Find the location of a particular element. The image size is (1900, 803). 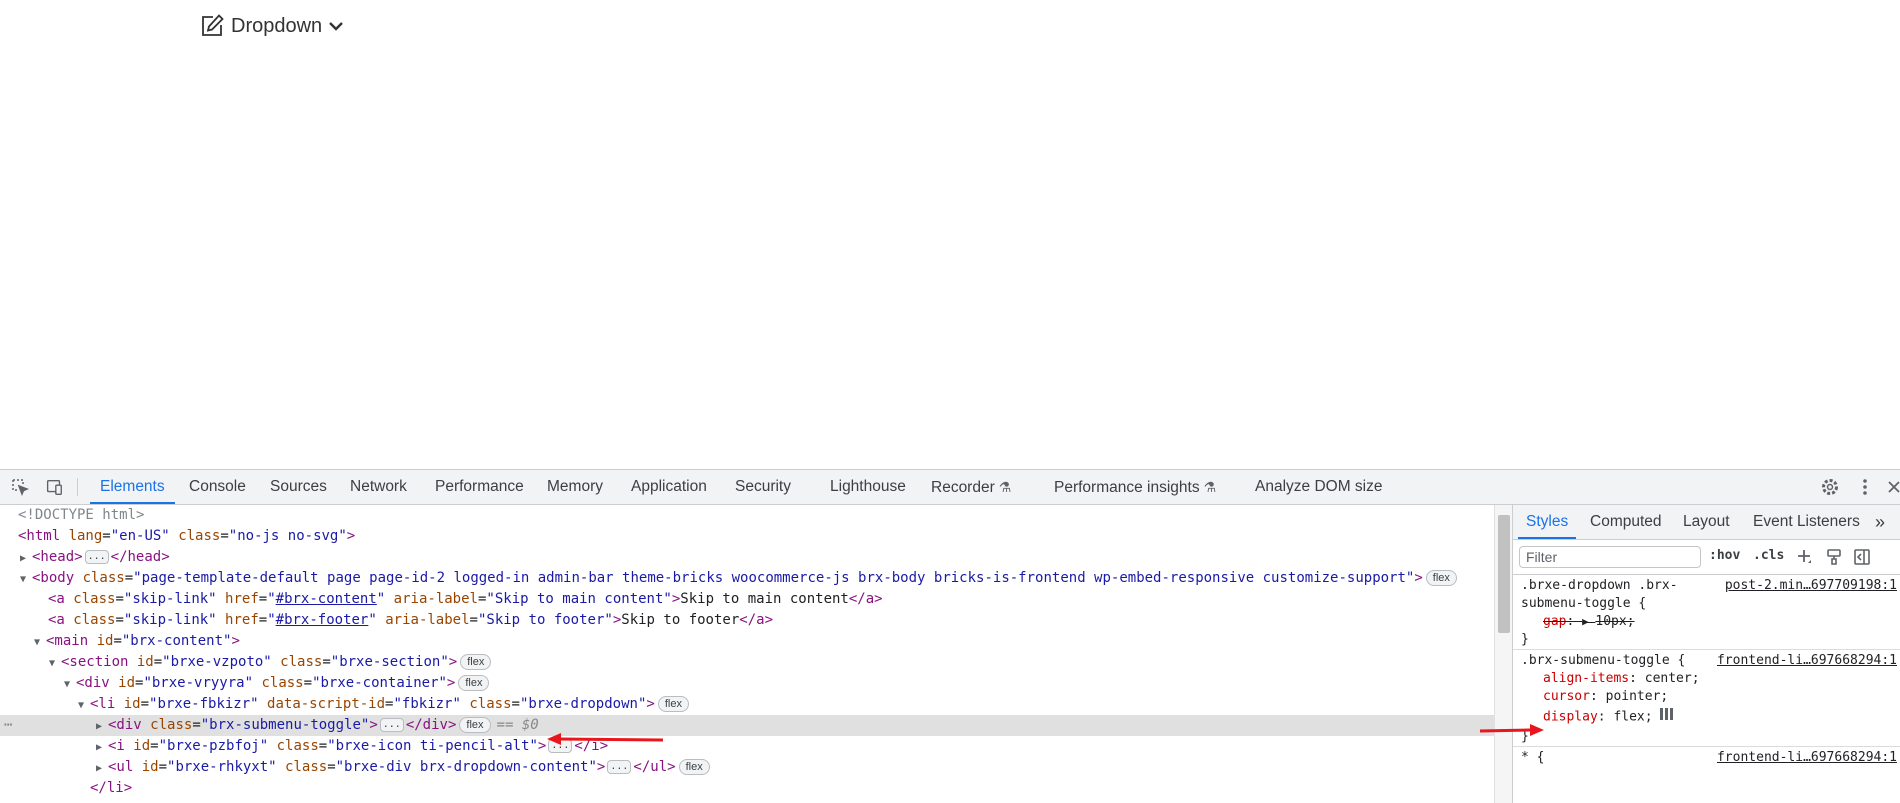

tab-memory: Memory is located at coordinates (575, 487).